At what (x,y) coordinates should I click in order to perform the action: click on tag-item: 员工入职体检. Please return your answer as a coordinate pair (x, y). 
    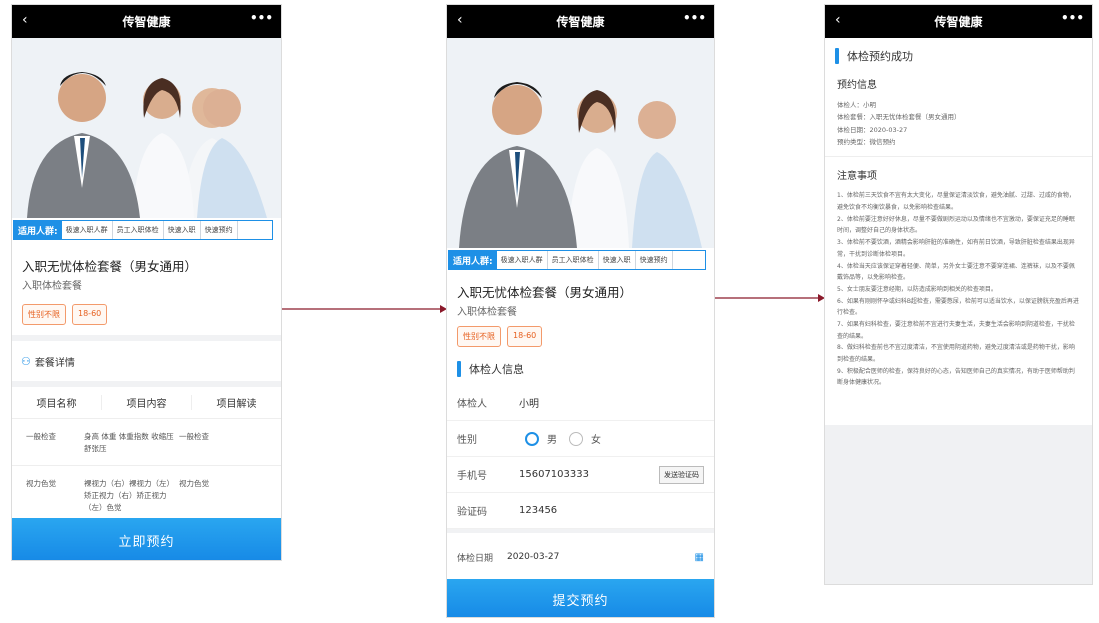
    Looking at the image, I should click on (573, 260).